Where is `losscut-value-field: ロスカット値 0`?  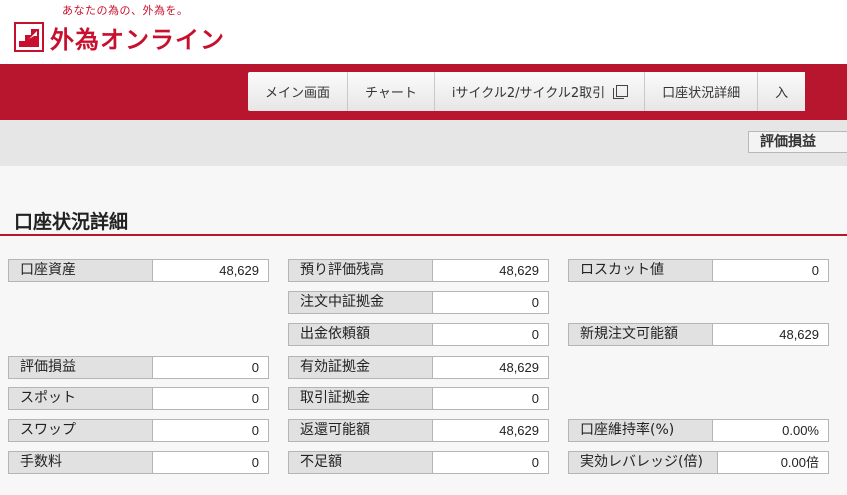 losscut-value-field: ロスカット値 0 is located at coordinates (698, 270).